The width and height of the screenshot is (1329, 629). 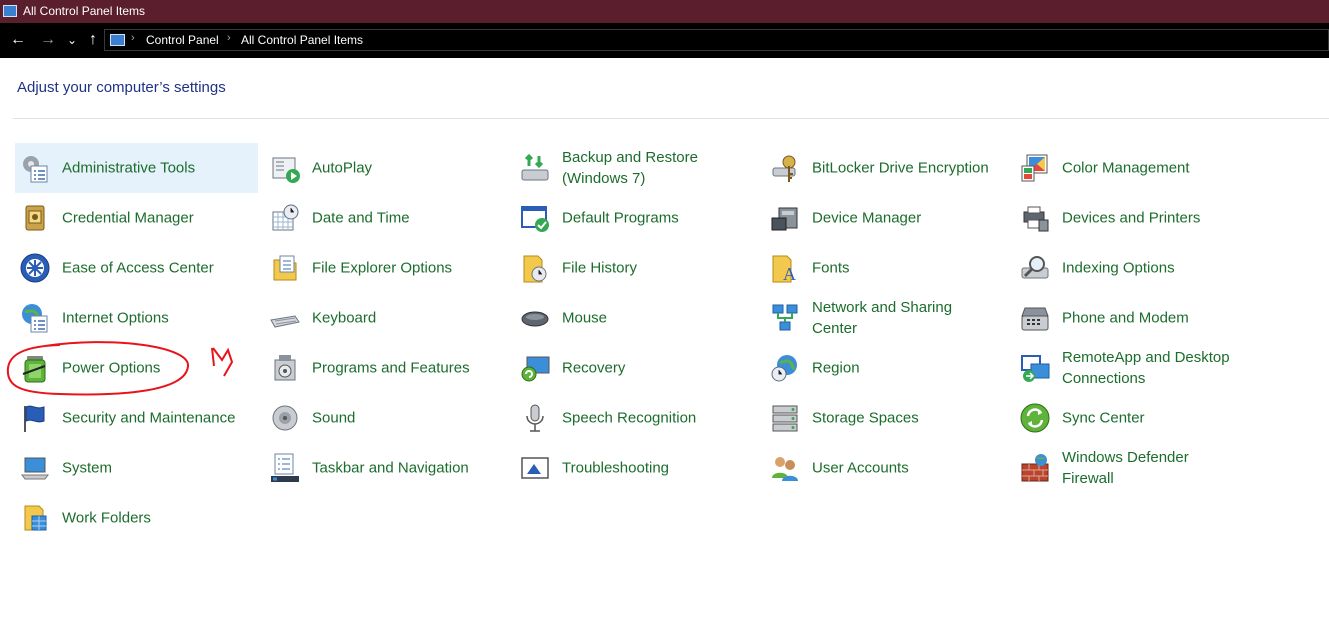 What do you see at coordinates (35, 268) in the screenshot?
I see `ease-of-access-icon` at bounding box center [35, 268].